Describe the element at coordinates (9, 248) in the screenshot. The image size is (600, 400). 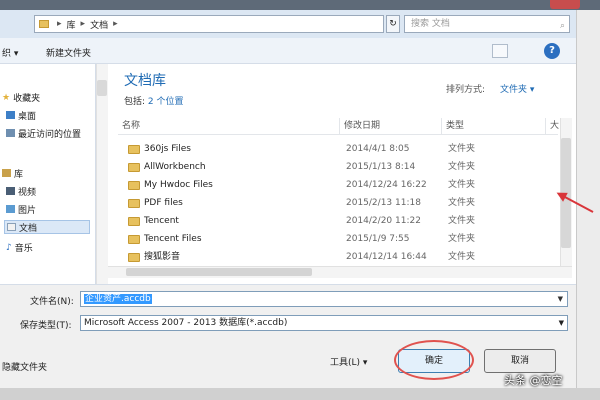
I see `music-icon: ♪` at that location.